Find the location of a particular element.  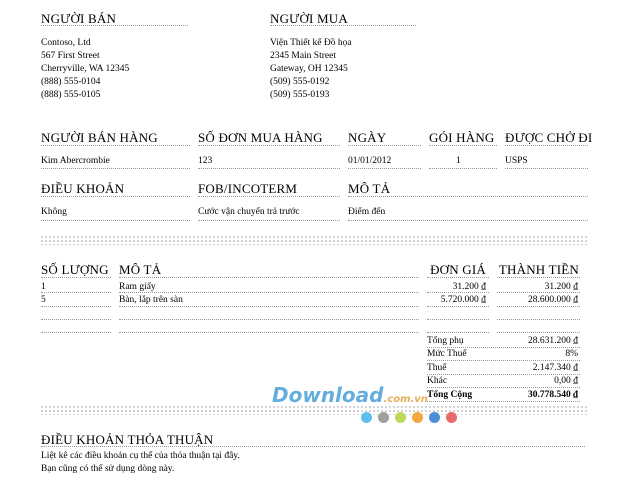

other-label: Khác is located at coordinates (437, 381).